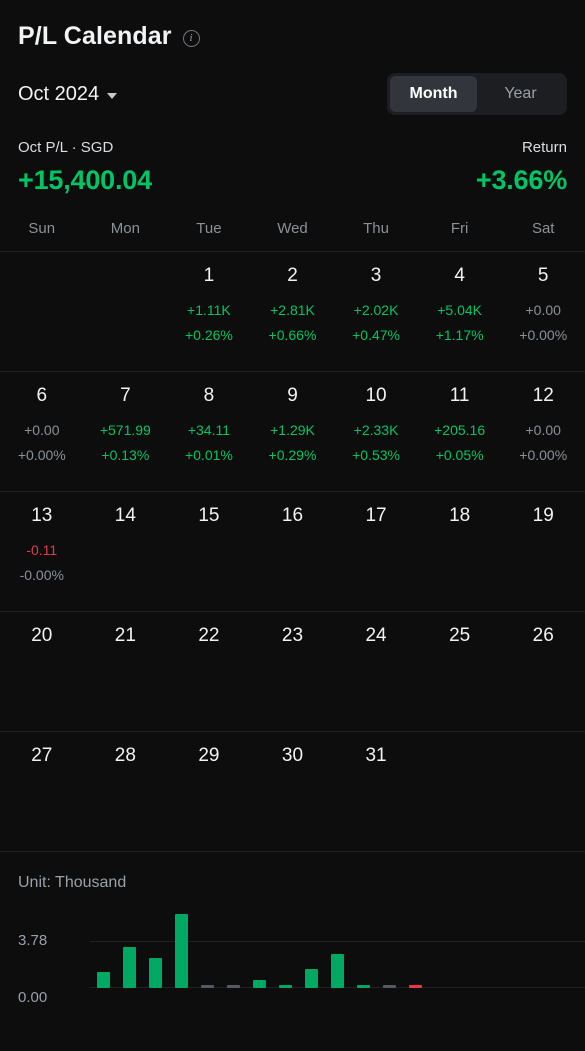 The image size is (585, 1051). What do you see at coordinates (292, 515) in the screenshot?
I see `day-number: 16` at bounding box center [292, 515].